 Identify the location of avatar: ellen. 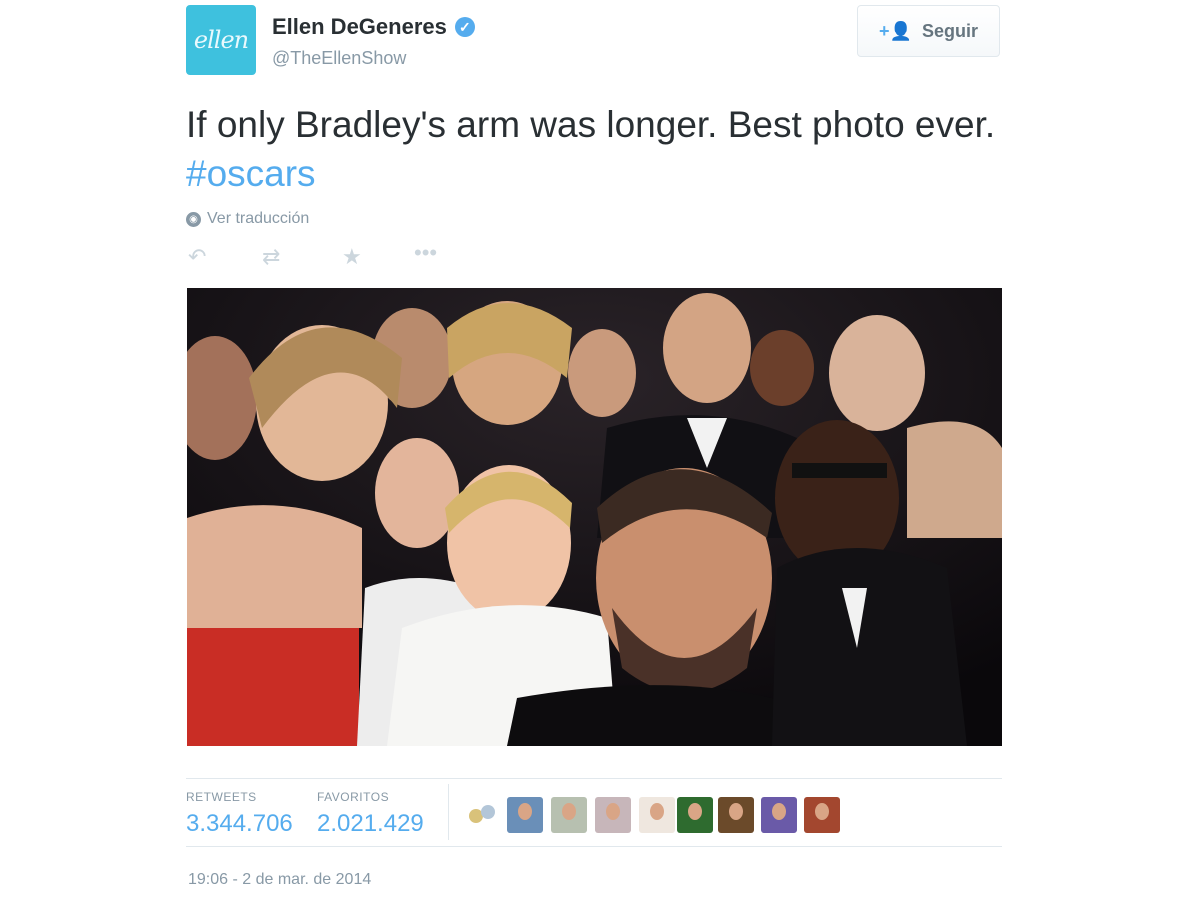
(221, 40).